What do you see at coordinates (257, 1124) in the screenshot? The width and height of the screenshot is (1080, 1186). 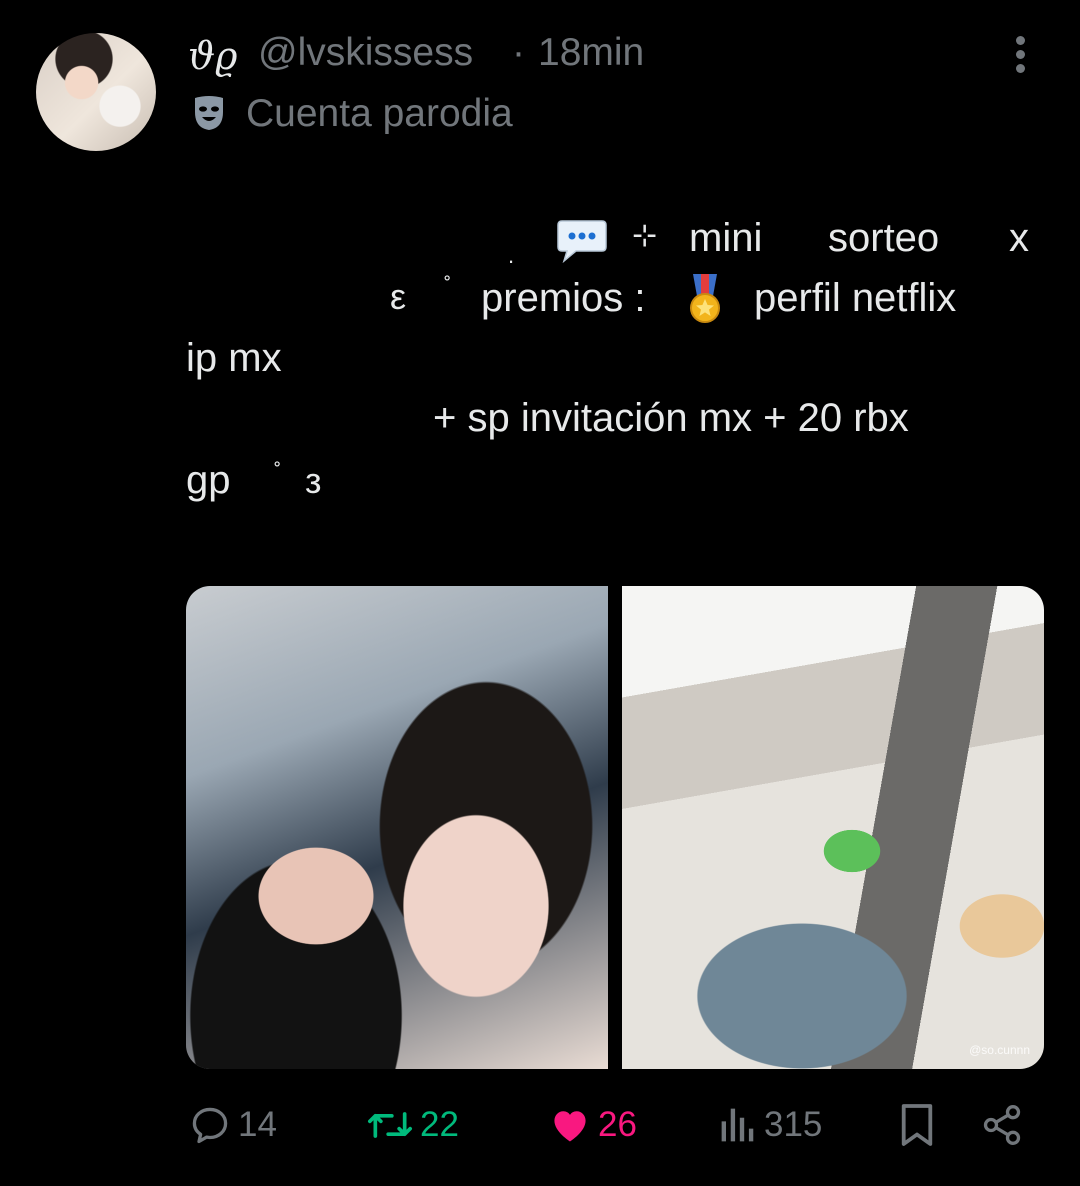 I see `reply-count: 14` at bounding box center [257, 1124].